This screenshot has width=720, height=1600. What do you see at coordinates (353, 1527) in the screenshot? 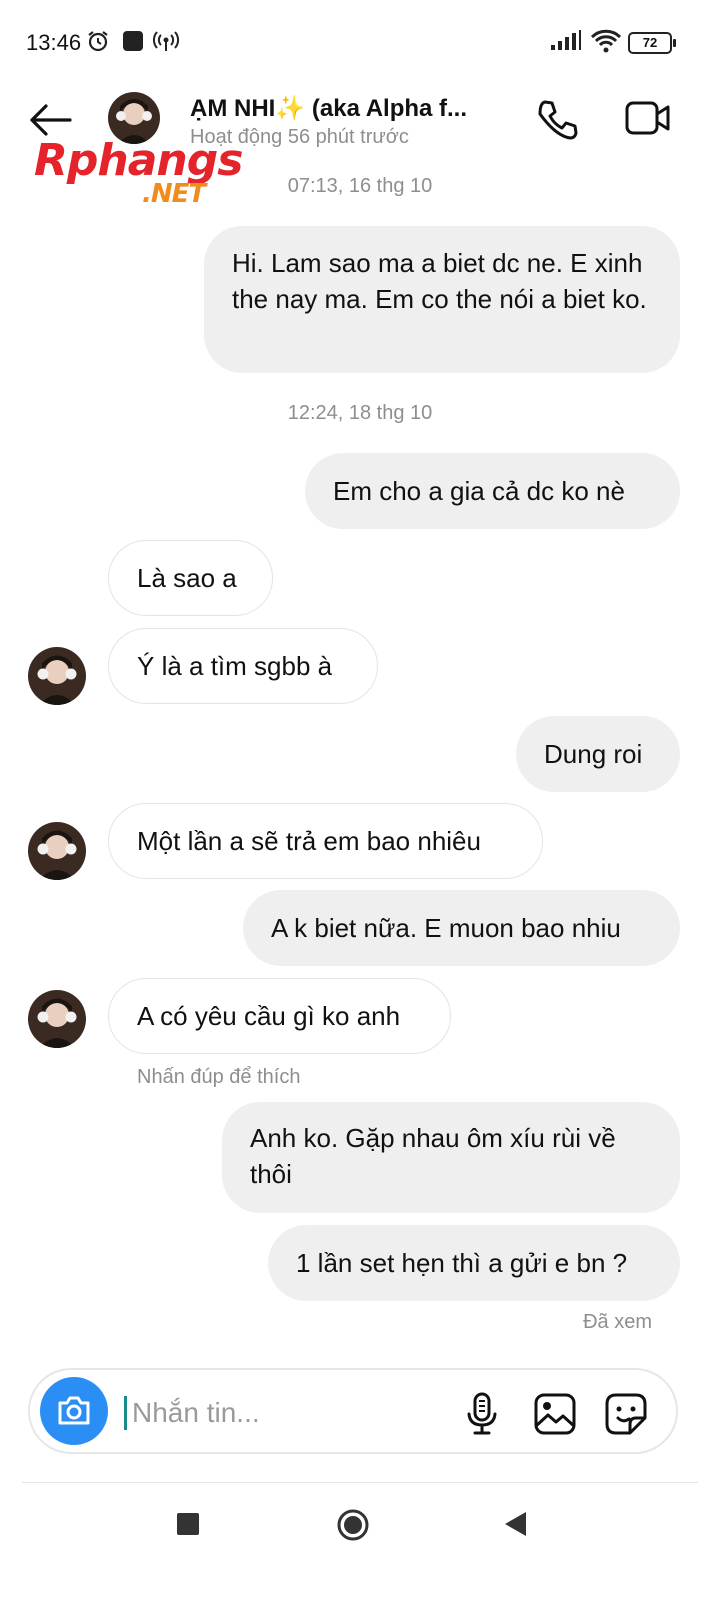
I see `home-circle-icon` at bounding box center [353, 1527].